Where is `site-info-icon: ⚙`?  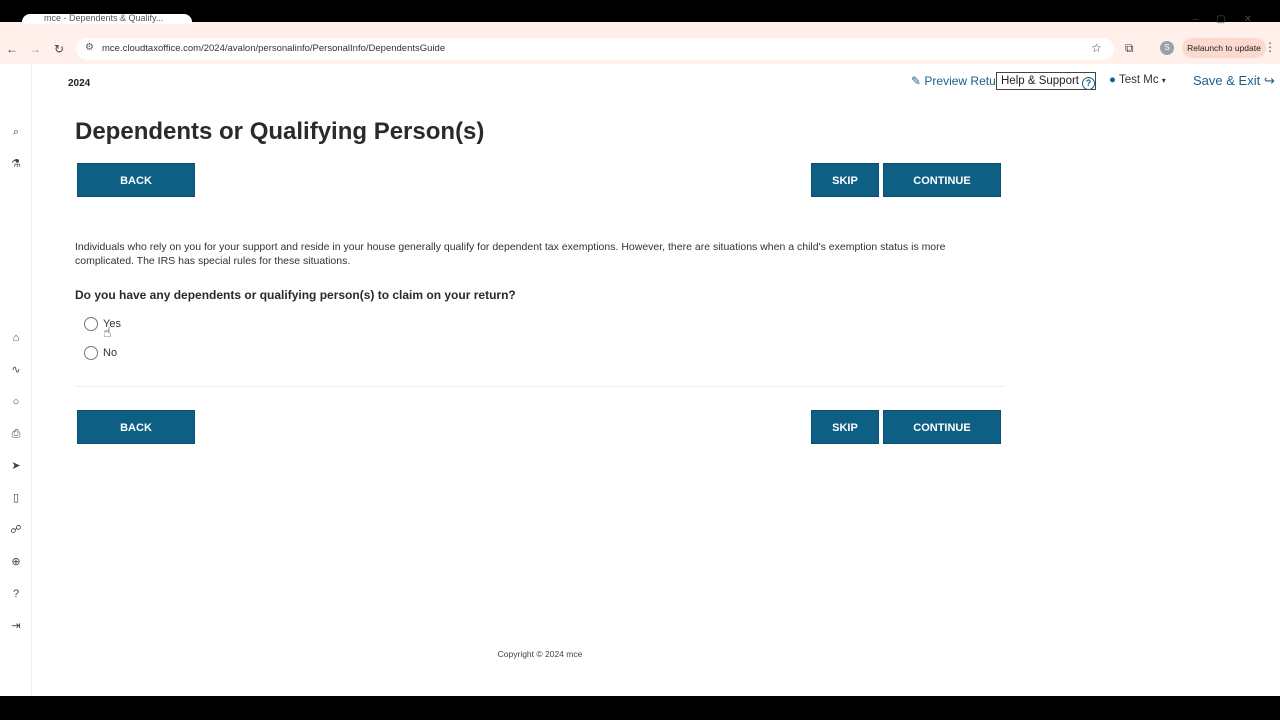 site-info-icon: ⚙ is located at coordinates (89, 47).